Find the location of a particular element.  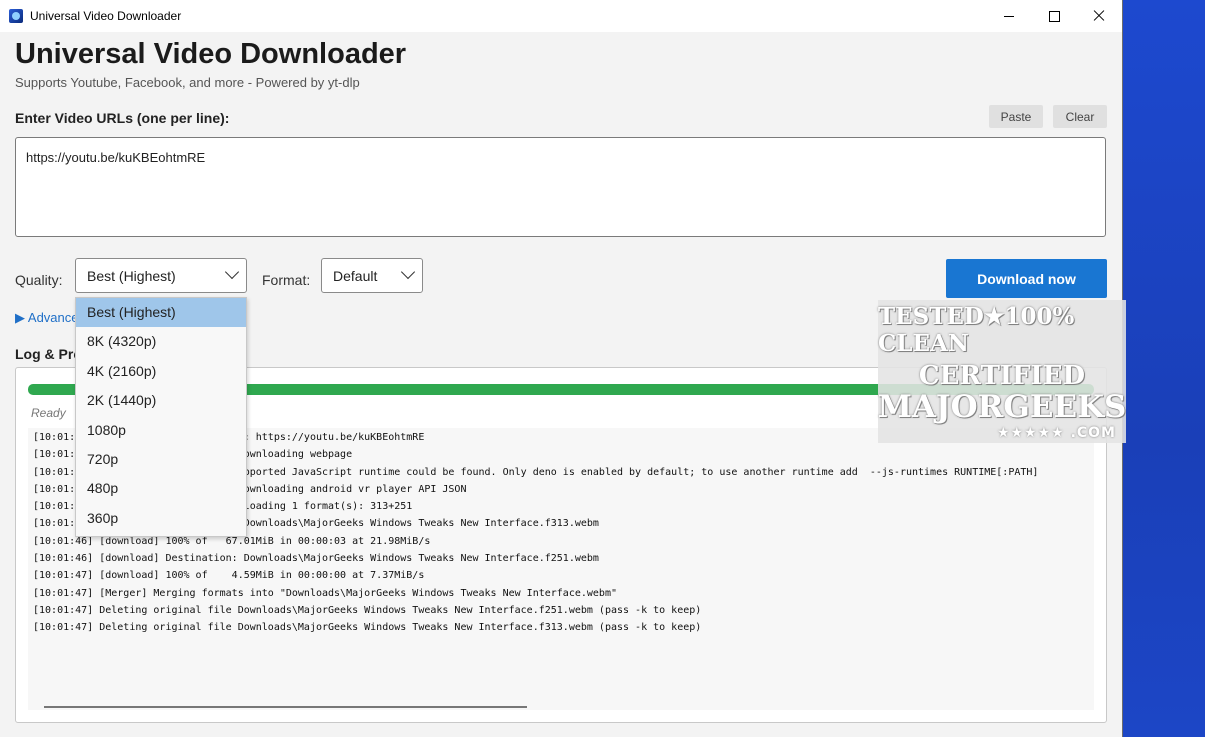

watermark-line: TESTED★100% CLEAN is located at coordinates (976, 329).